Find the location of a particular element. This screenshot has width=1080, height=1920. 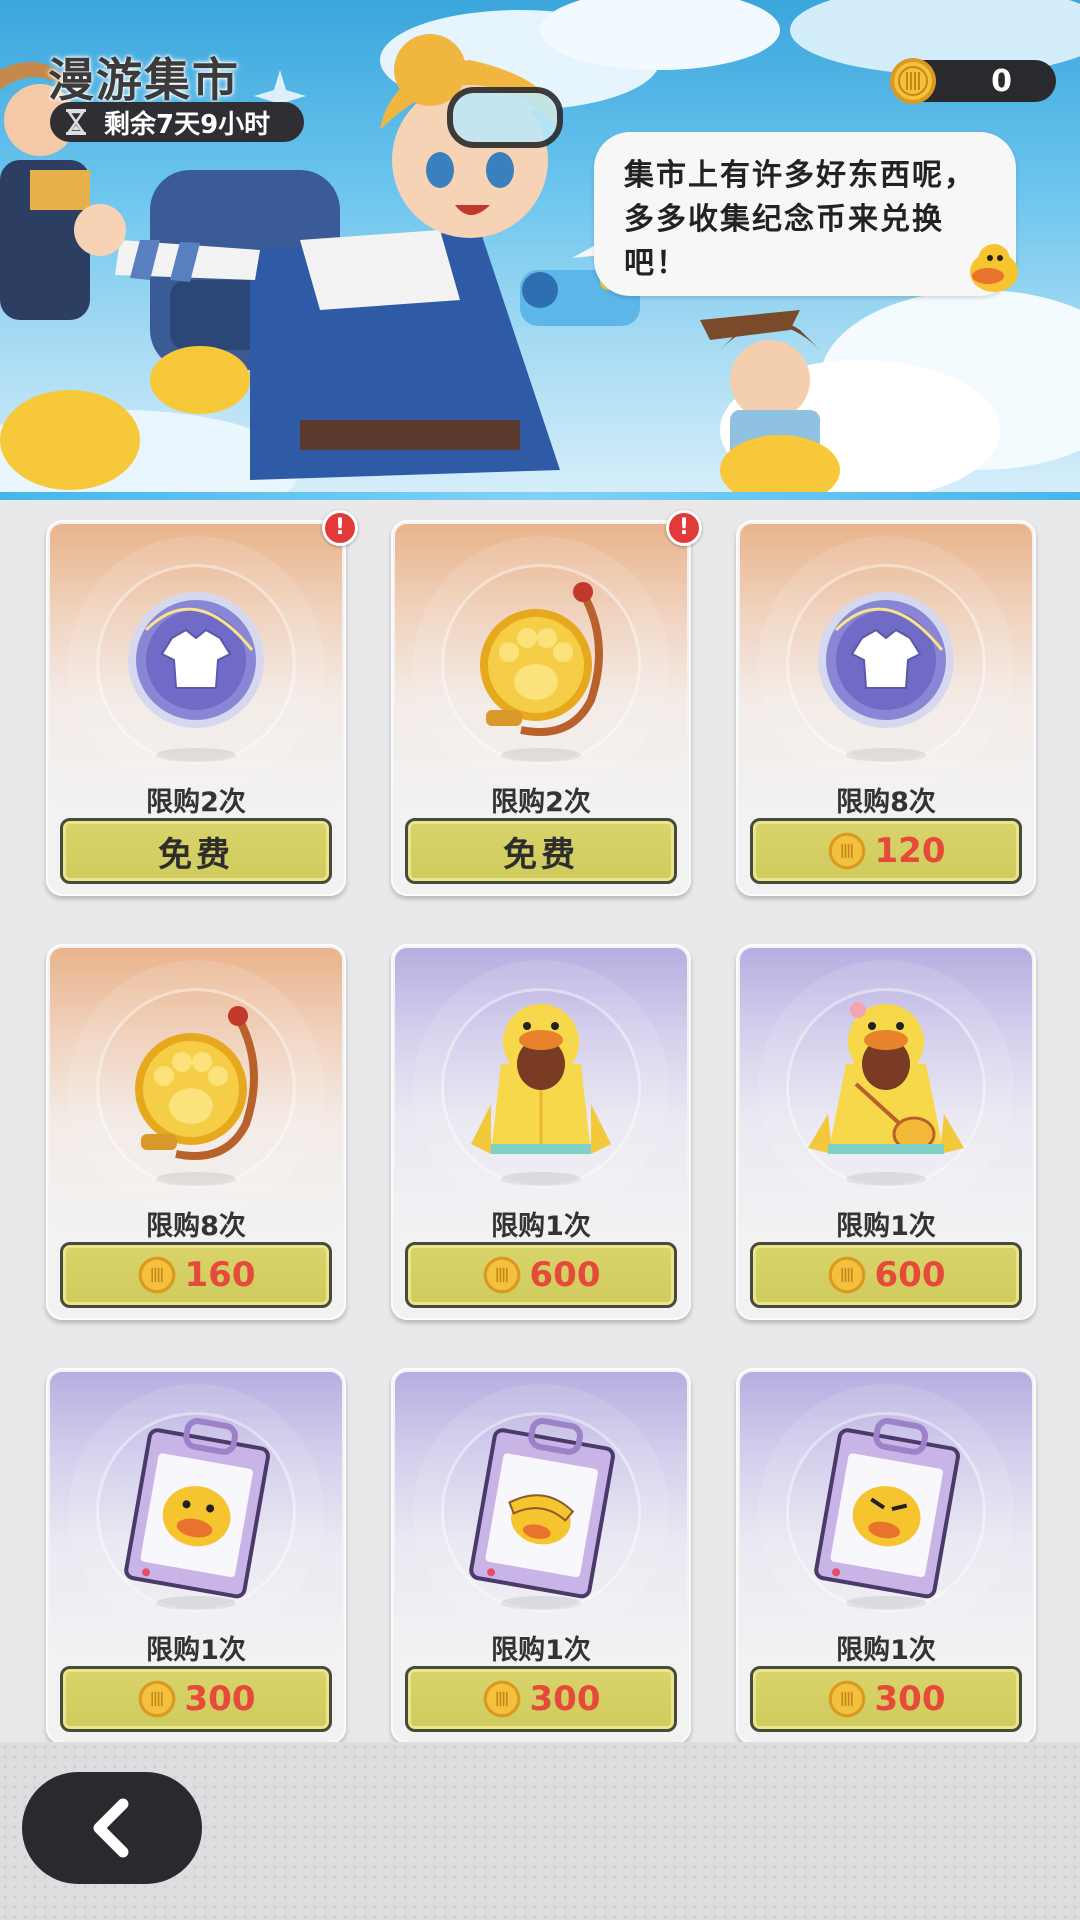

duck-sticker-pack-icon is located at coordinates (197, 1508).